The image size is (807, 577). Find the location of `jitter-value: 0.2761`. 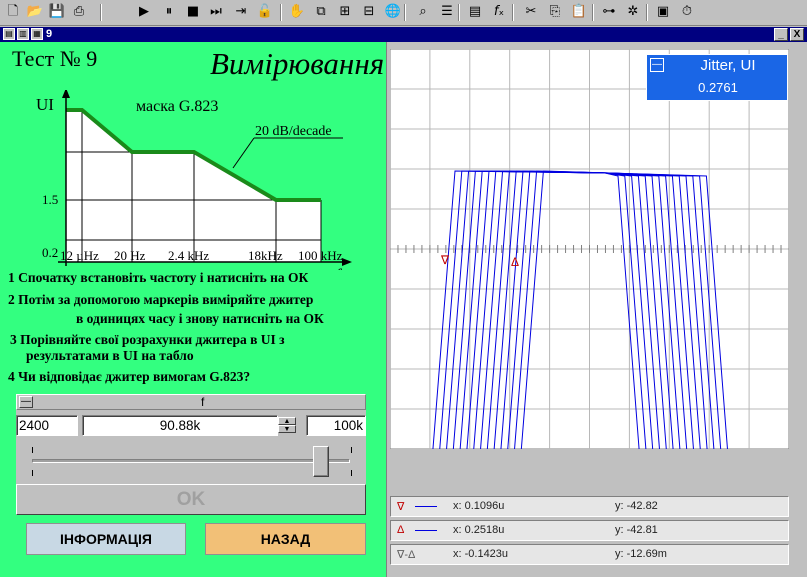

jitter-value: 0.2761 is located at coordinates (718, 87).